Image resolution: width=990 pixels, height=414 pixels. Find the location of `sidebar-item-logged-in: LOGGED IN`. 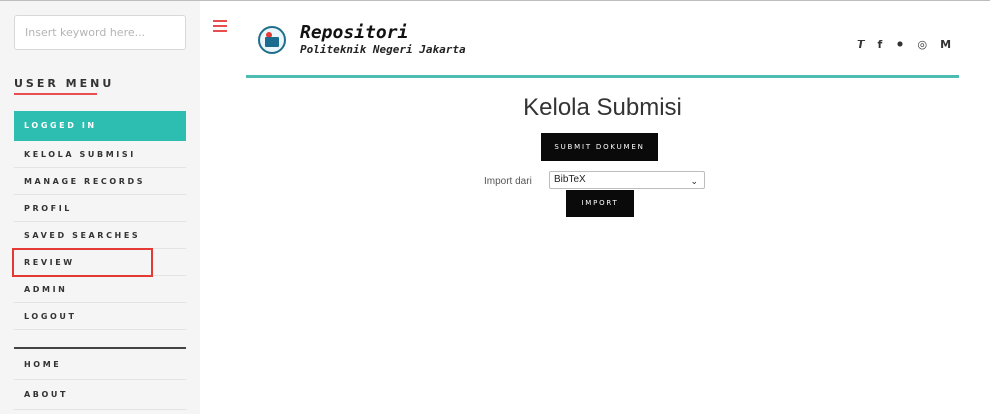

sidebar-item-logged-in: LOGGED IN is located at coordinates (100, 126).